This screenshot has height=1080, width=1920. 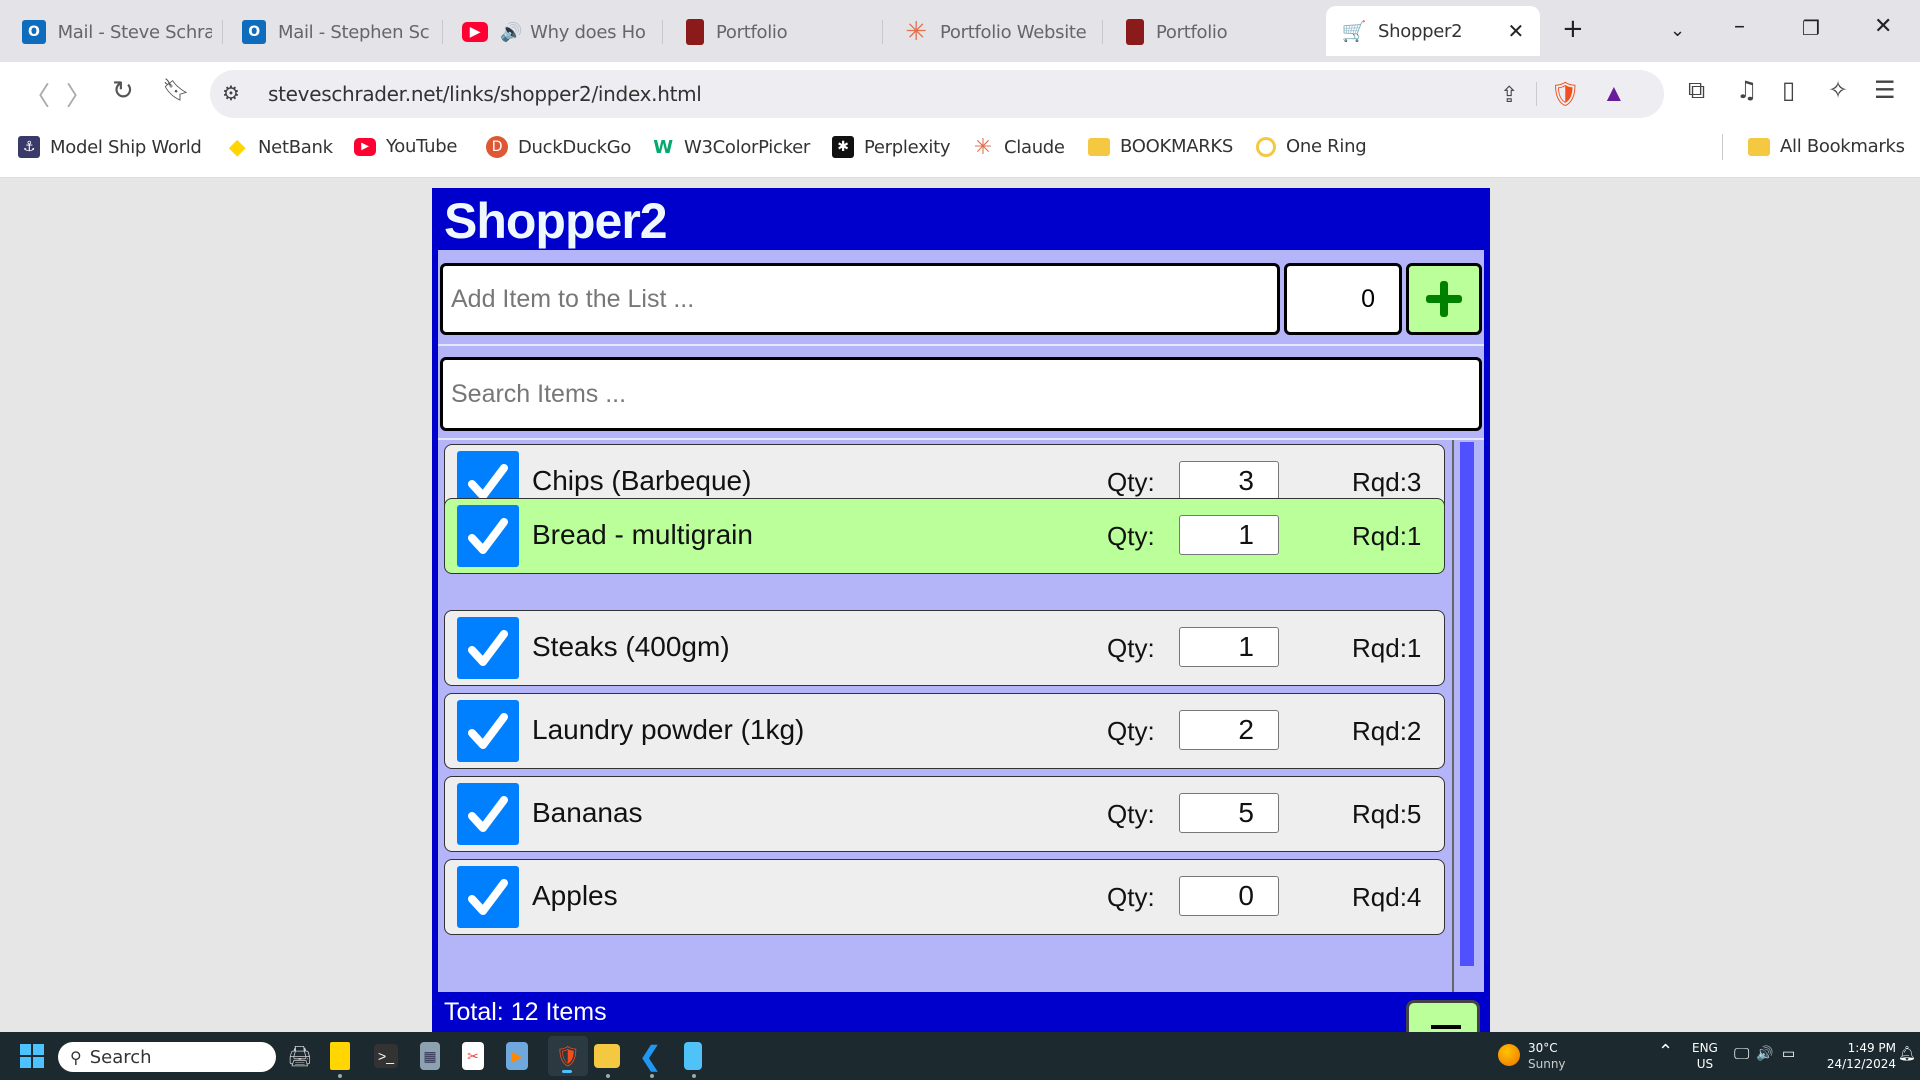 I want to click on list-scrollbar, so click(x=1468, y=716).